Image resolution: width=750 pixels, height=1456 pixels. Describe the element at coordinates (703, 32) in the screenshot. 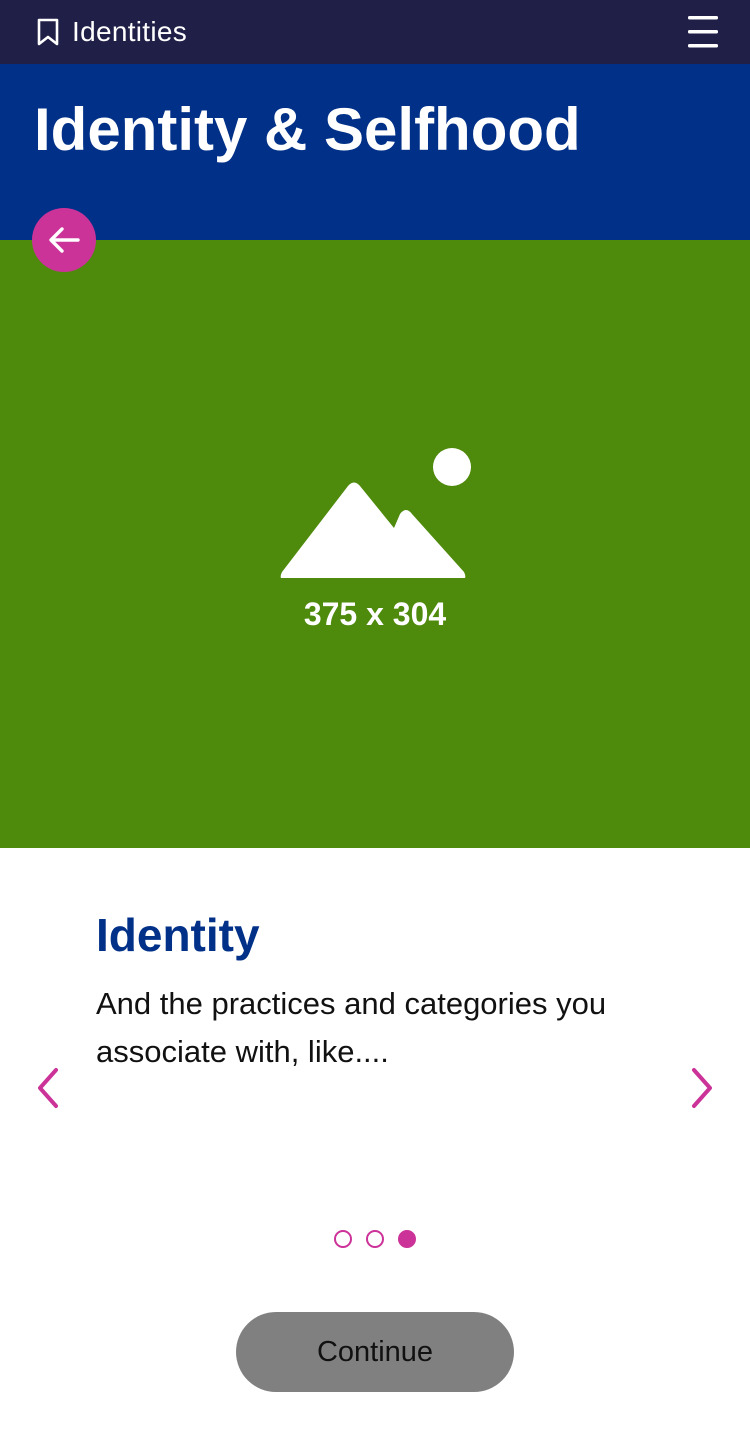

I see `hamburger-menu-icon` at that location.